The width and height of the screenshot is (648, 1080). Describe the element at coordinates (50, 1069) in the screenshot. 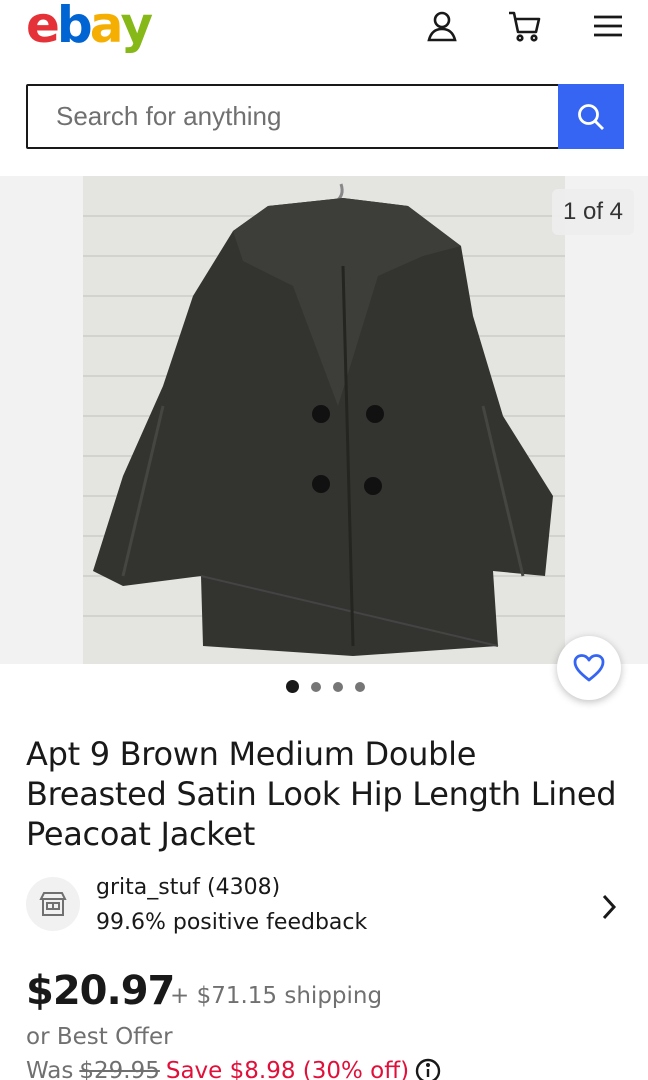

I see `was-label: Was` at that location.